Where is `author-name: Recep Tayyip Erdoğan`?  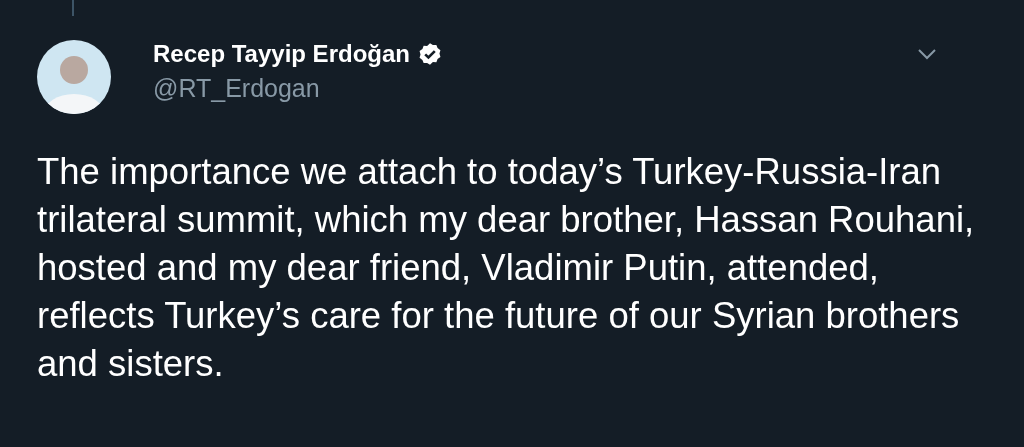
author-name: Recep Tayyip Erdoğan is located at coordinates (281, 54).